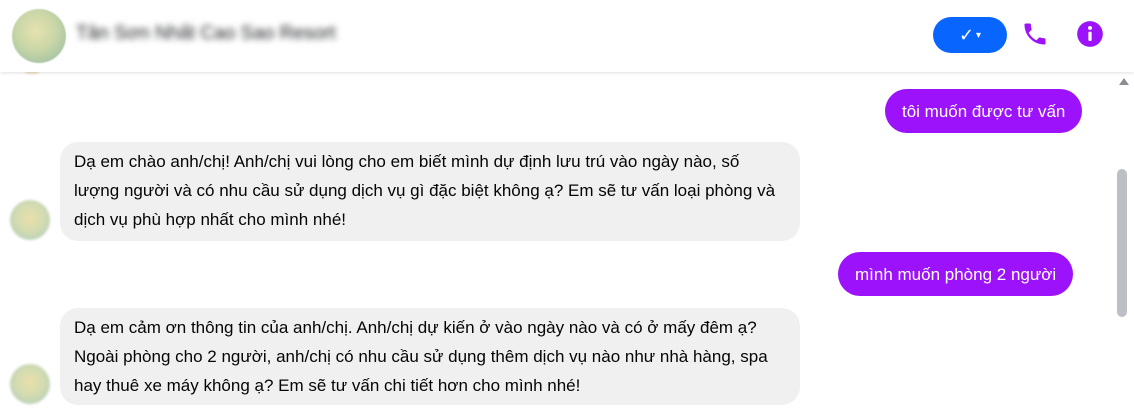  What do you see at coordinates (984, 111) in the screenshot?
I see `outgoing-message: tôi muốn được tư vấn` at bounding box center [984, 111].